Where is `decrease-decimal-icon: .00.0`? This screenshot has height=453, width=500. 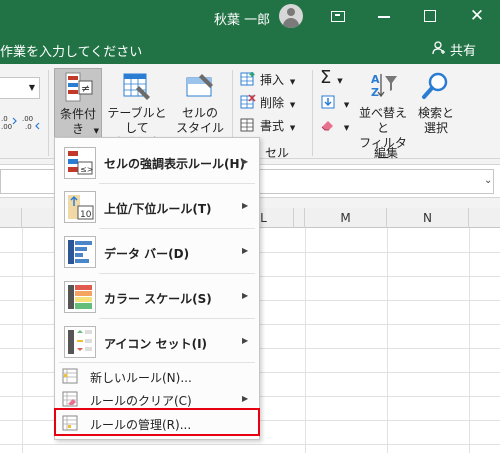
decrease-decimal-icon: .00.0 is located at coordinates (31, 123).